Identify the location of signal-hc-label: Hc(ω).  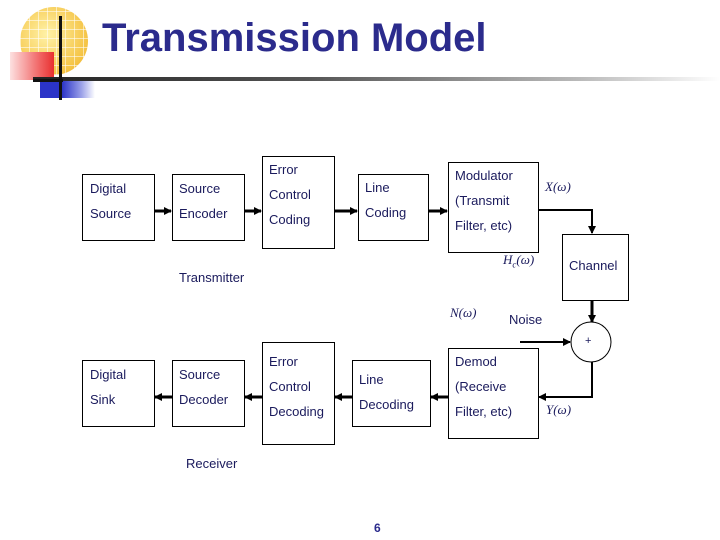
(518, 261).